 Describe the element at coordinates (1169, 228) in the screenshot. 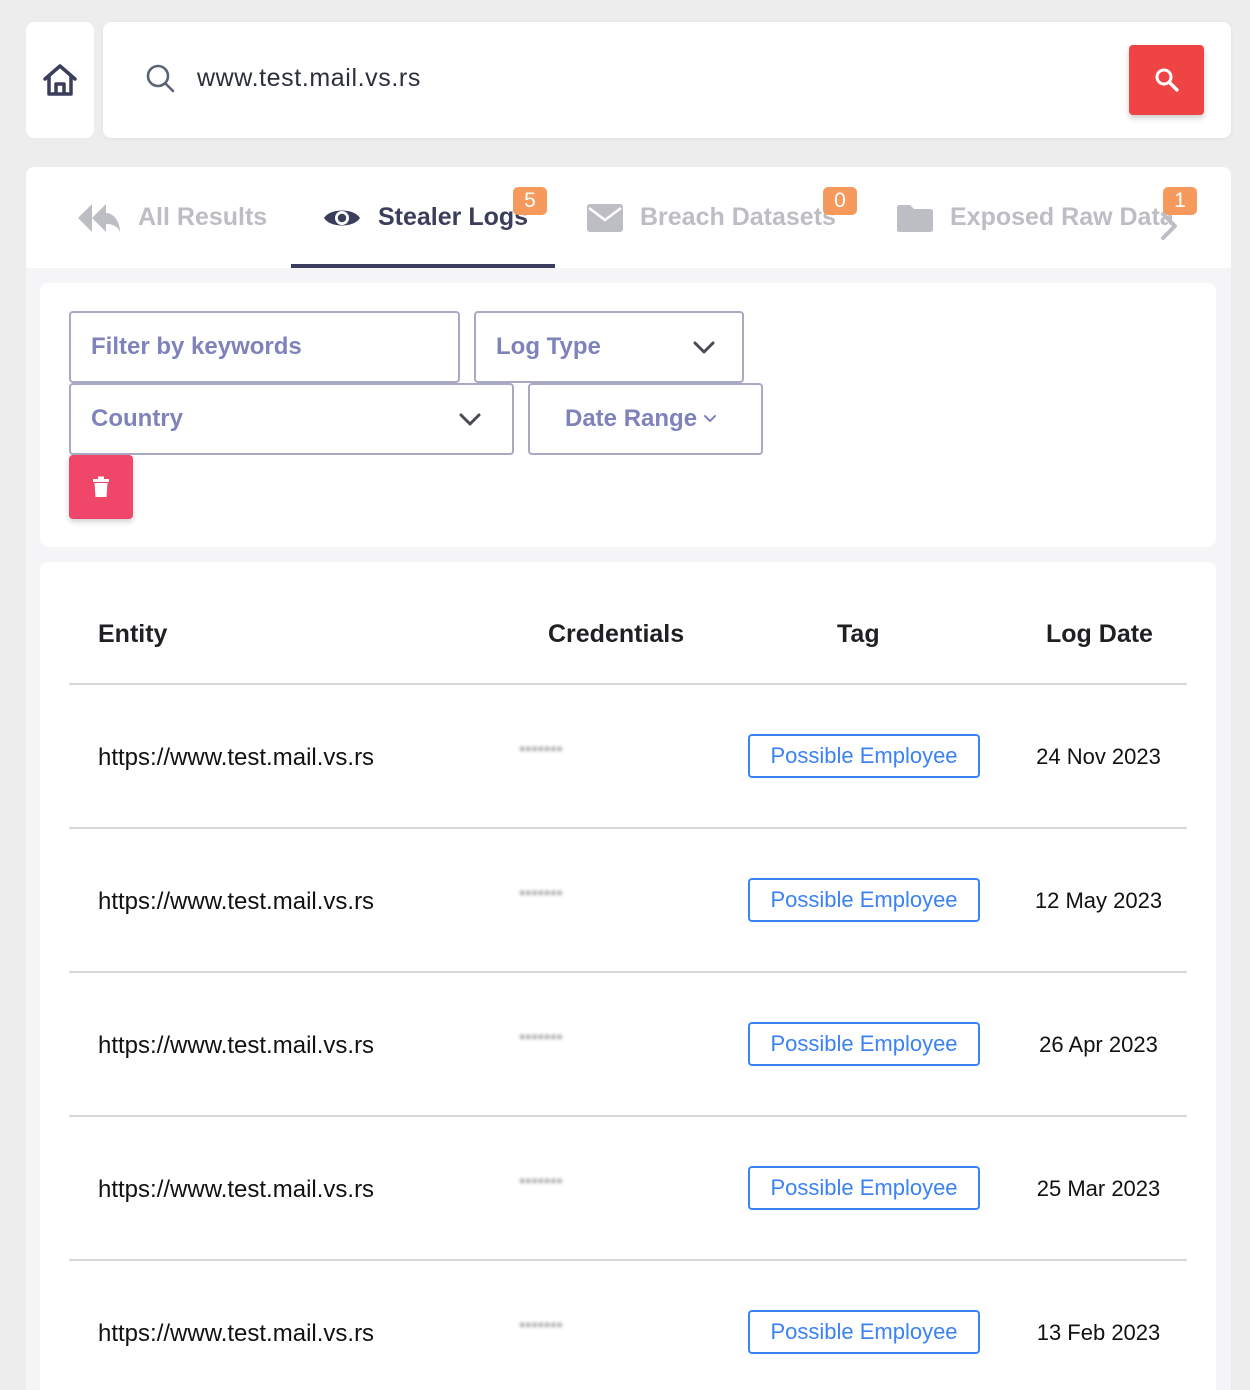

I see `chevron-right-icon` at that location.